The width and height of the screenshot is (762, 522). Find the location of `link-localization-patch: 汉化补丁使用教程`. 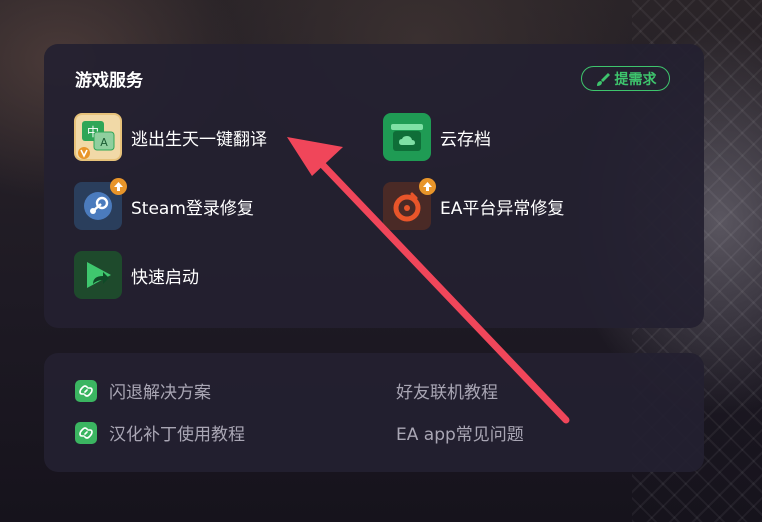

link-localization-patch: 汉化补丁使用教程 is located at coordinates (160, 432).